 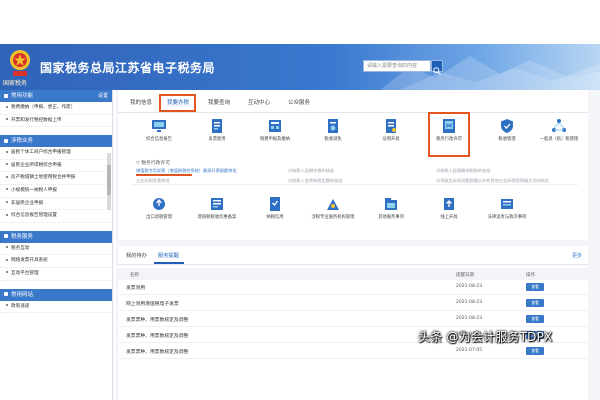 I want to click on func-other-services: 其他服务事项, so click(x=391, y=211).